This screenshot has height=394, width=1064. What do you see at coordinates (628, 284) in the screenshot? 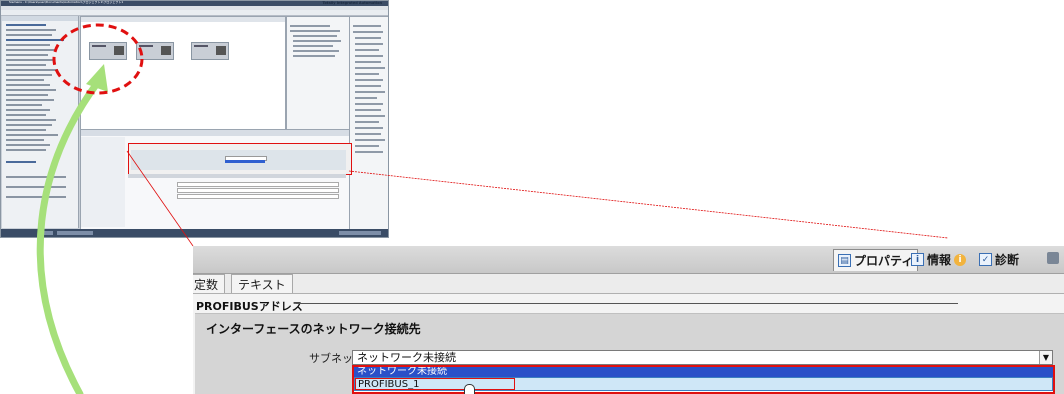
I see `sub-tab-bar: 定数 テキスト` at bounding box center [628, 284].